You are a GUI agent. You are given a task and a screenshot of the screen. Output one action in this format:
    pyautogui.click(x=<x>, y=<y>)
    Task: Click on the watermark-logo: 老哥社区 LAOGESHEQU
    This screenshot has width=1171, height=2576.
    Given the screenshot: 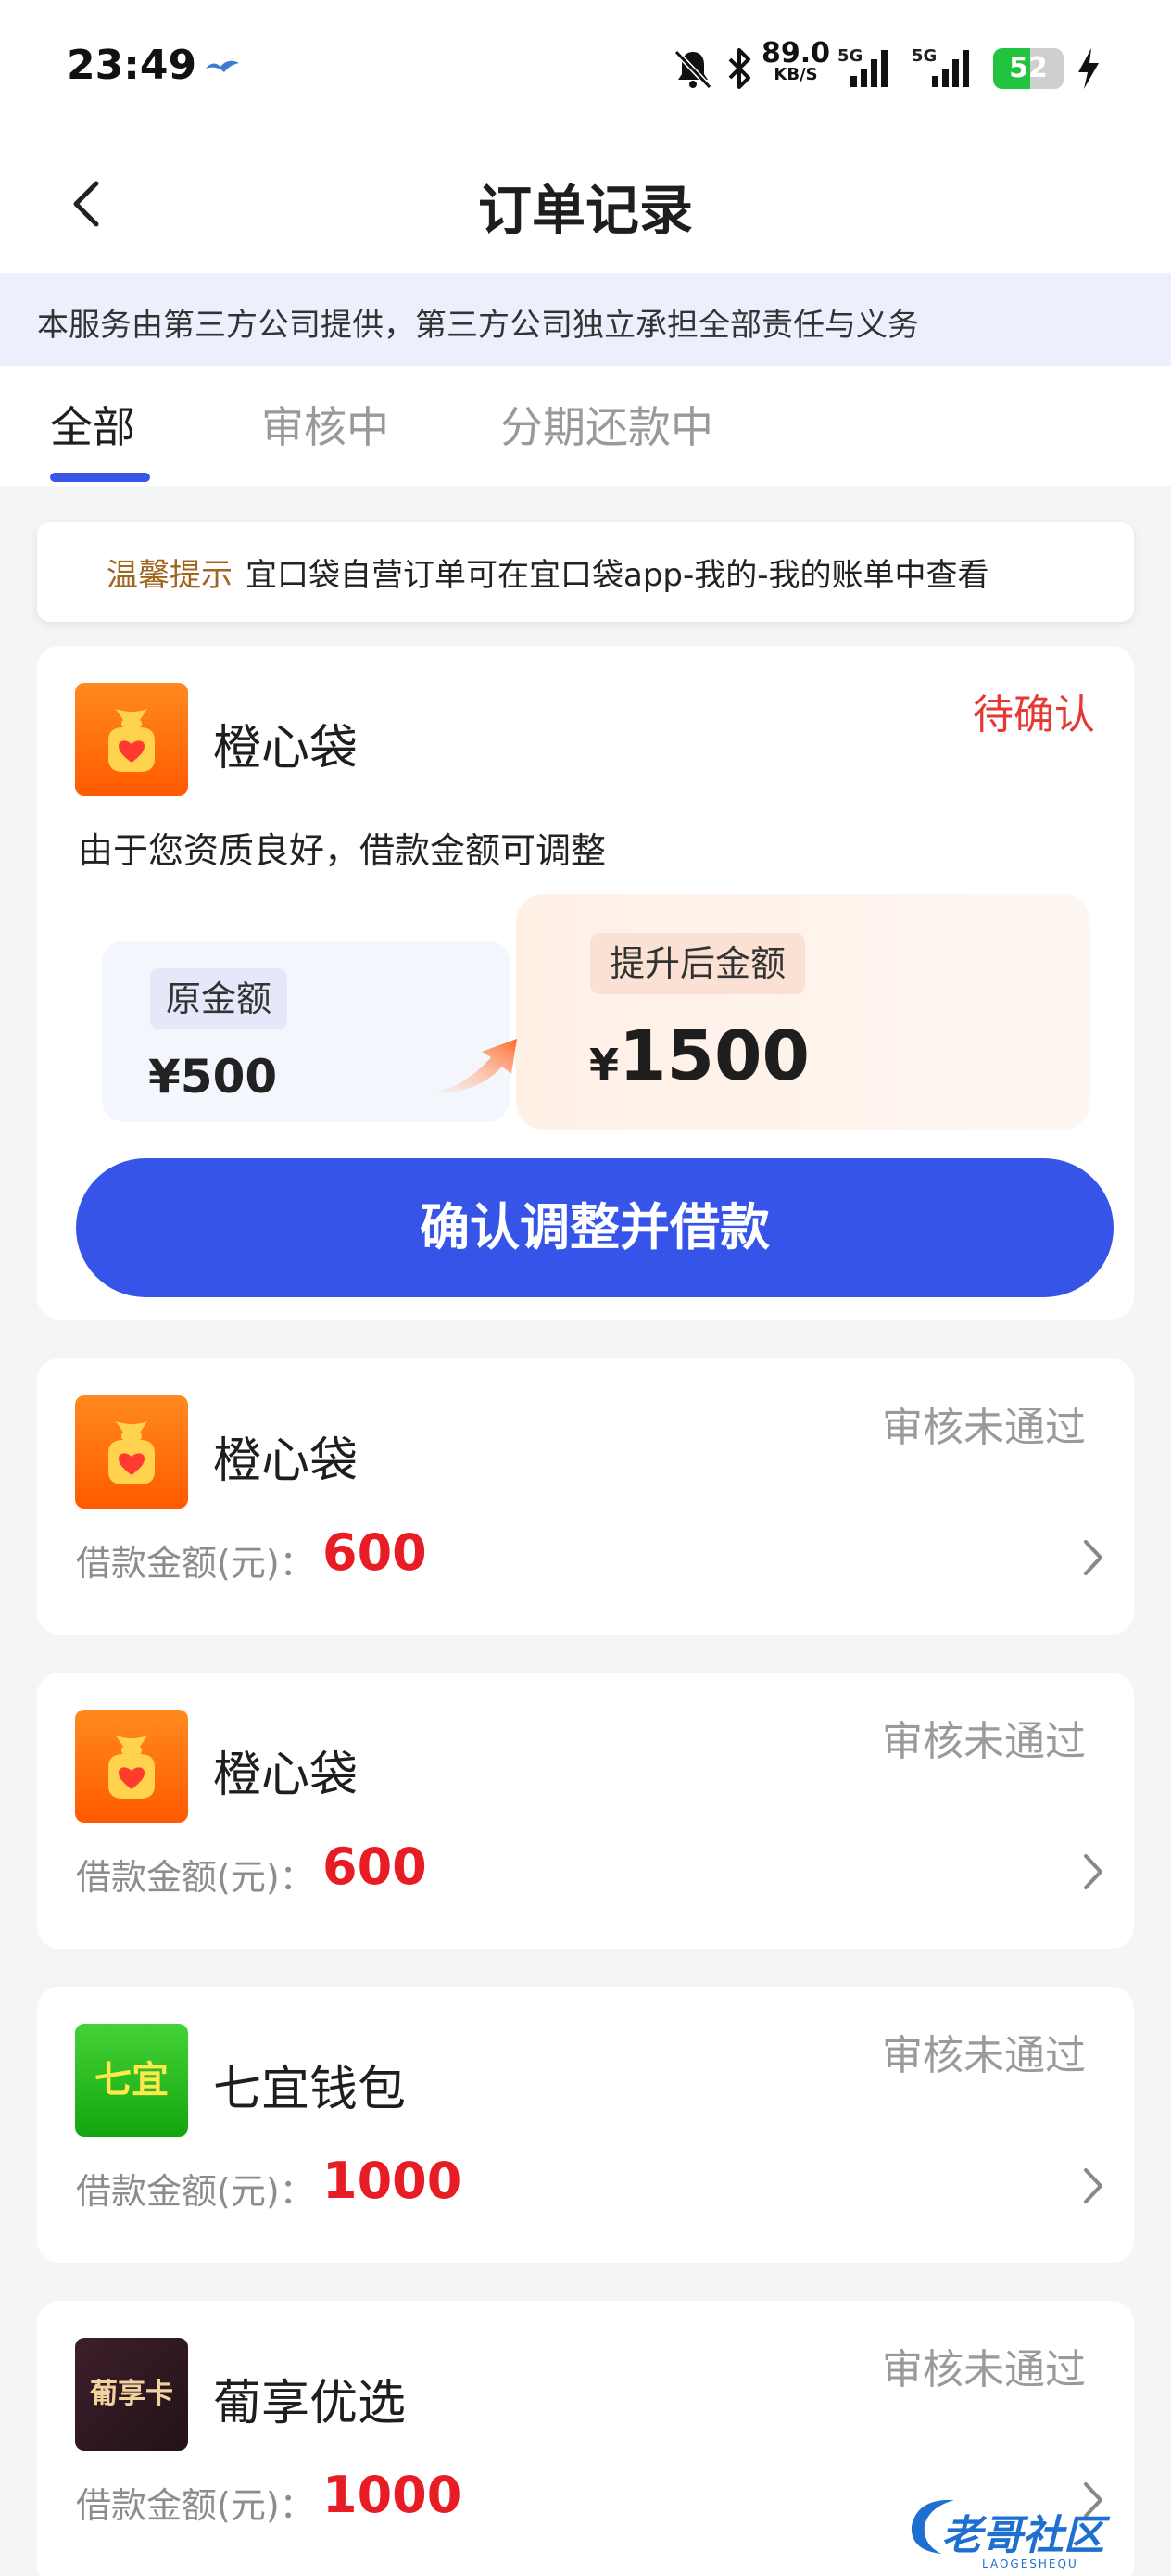 What is the action you would take?
    pyautogui.click(x=1006, y=2537)
    